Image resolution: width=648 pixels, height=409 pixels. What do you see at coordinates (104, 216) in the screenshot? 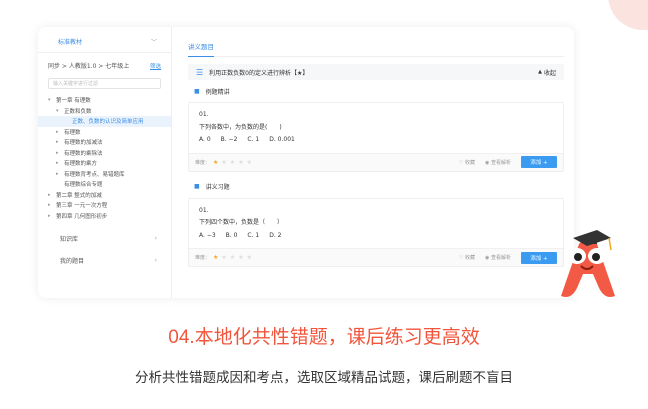
I see `tree-node: ▸ 第四章 几何图形初步` at bounding box center [104, 216].